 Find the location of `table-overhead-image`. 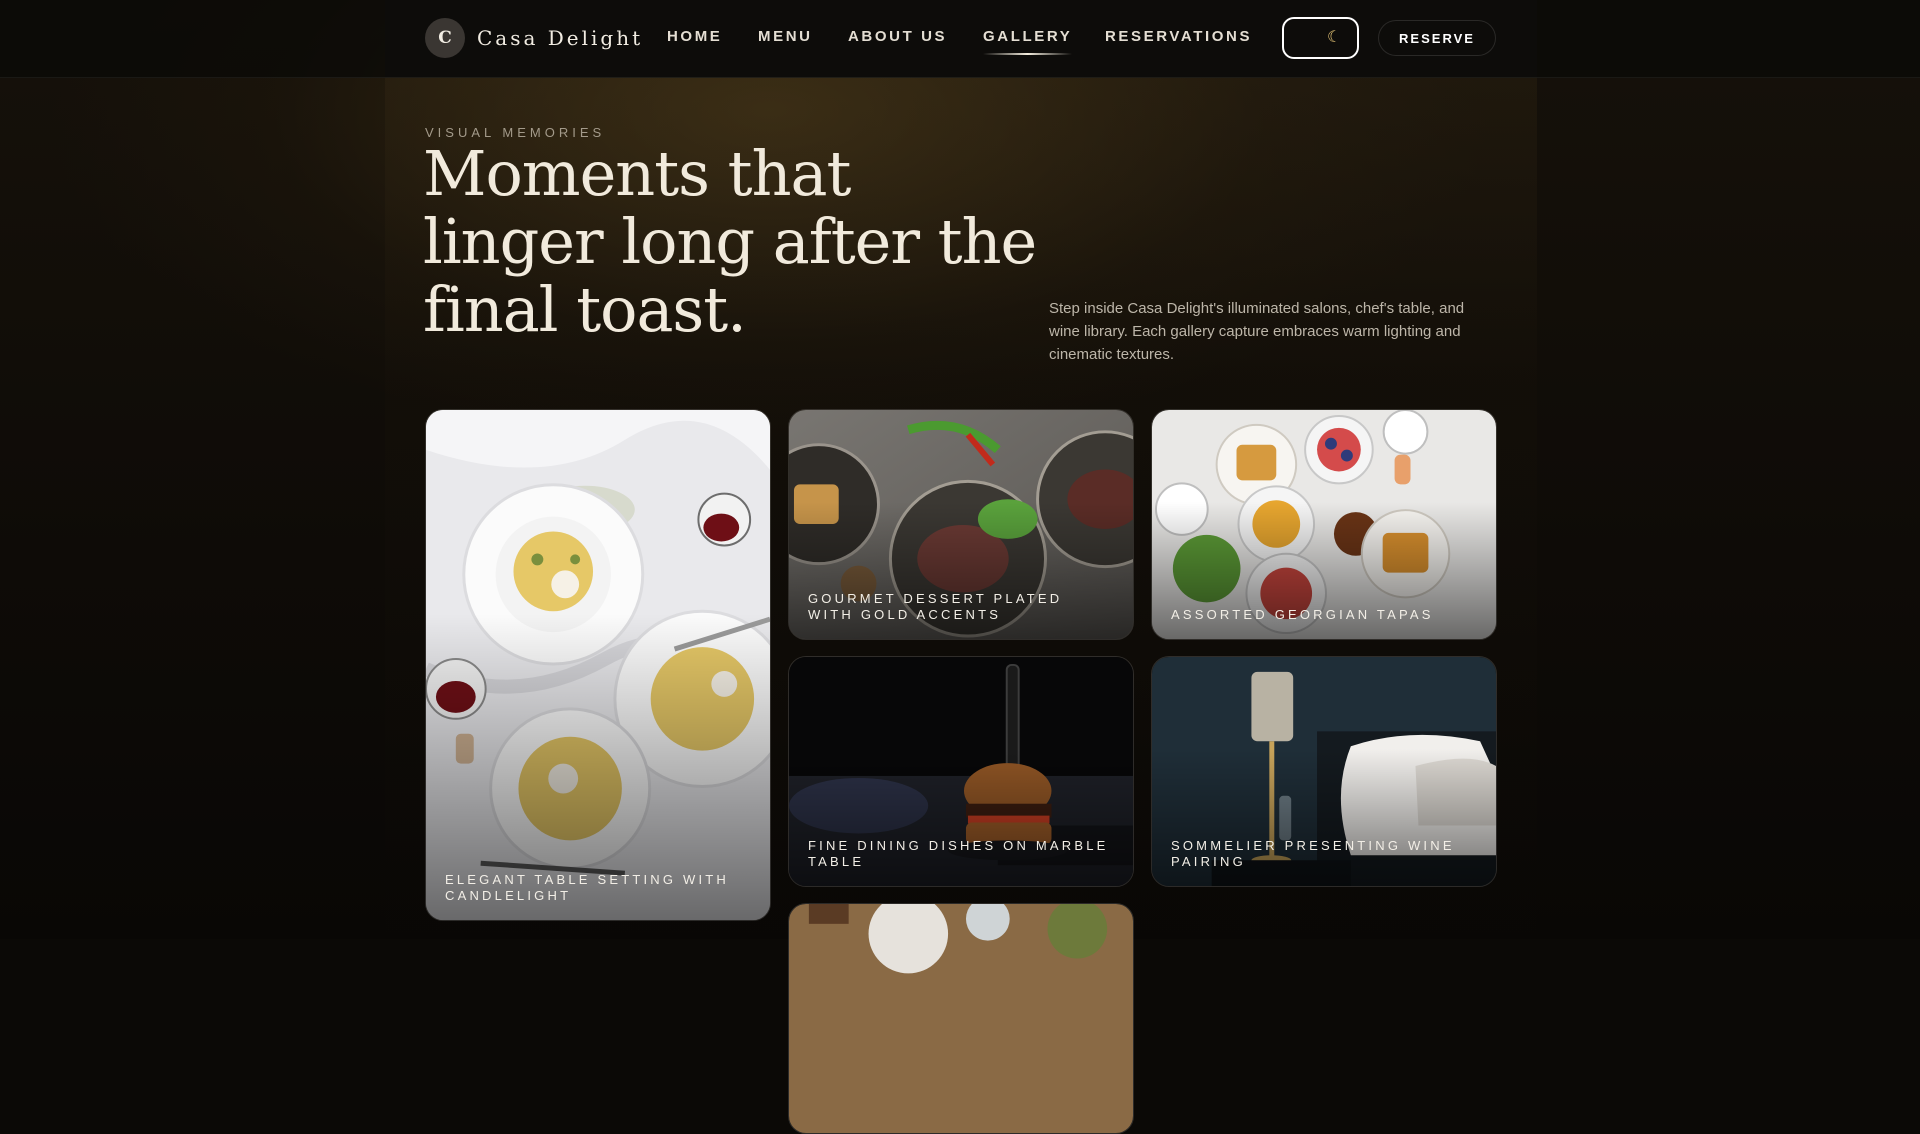

table-overhead-image is located at coordinates (961, 1018).